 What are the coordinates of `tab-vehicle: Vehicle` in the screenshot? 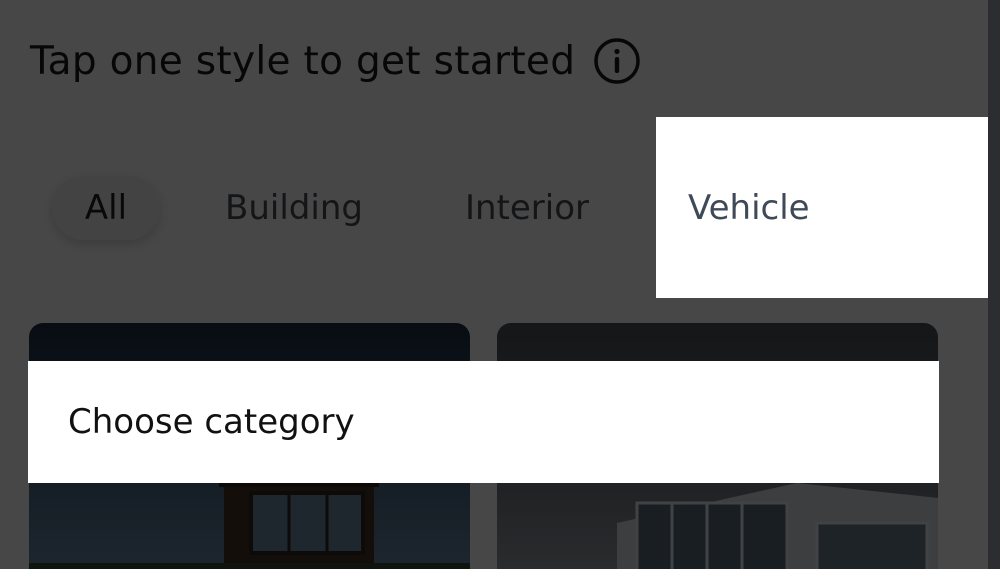 It's located at (822, 207).